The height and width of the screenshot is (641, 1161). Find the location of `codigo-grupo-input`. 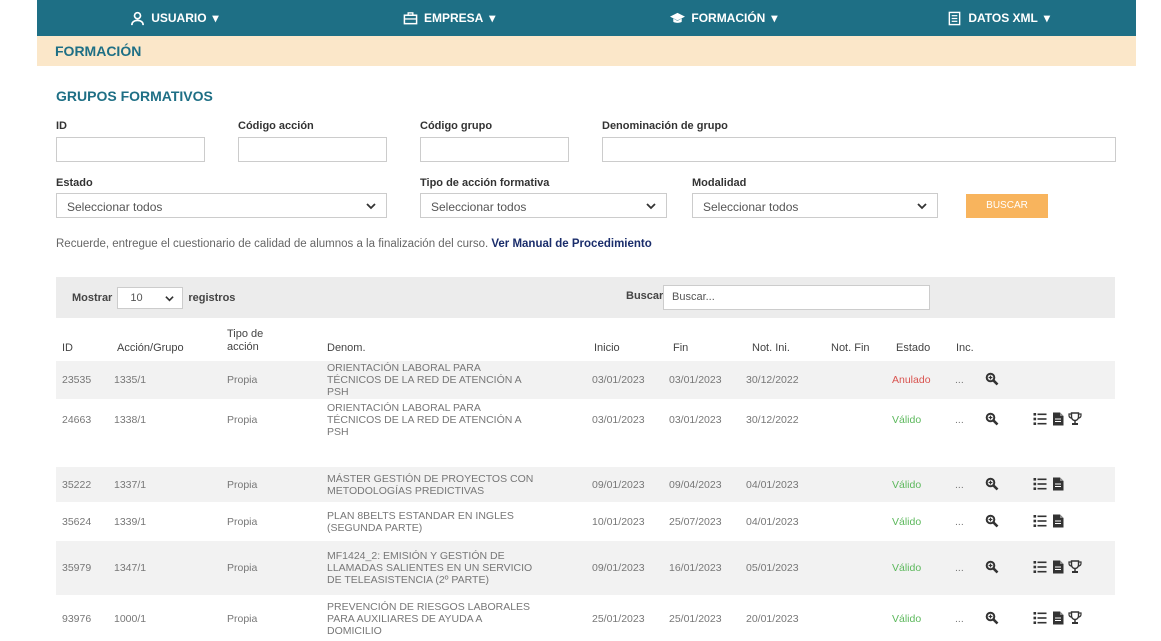

codigo-grupo-input is located at coordinates (494, 149).